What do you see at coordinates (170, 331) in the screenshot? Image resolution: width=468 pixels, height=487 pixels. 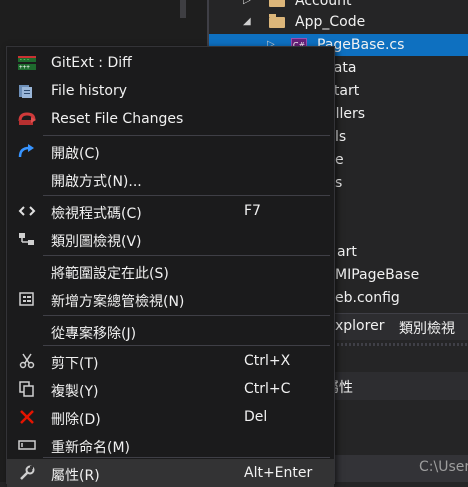 I see `menu-item-exclude-from-project: 從專案移除(J)` at bounding box center [170, 331].